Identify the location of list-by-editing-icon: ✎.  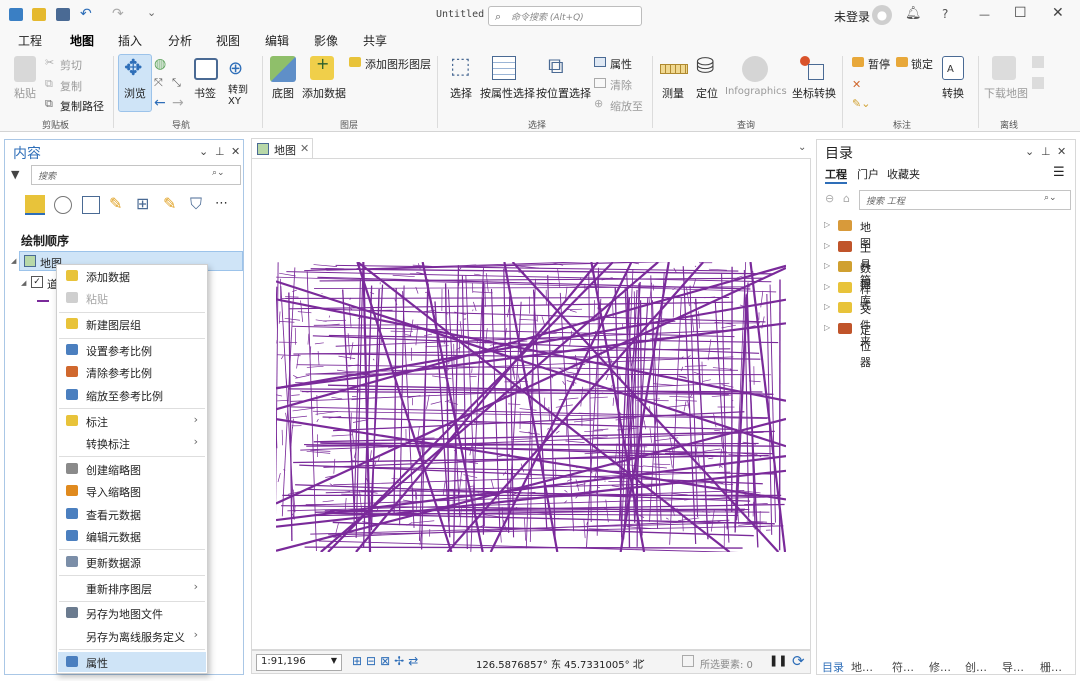
(115, 203).